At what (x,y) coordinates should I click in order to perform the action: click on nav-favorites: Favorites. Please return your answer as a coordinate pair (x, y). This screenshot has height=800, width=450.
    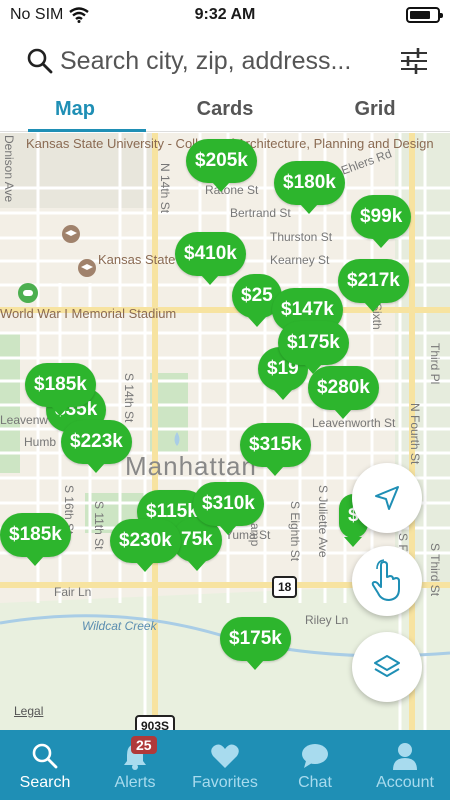
    Looking at the image, I should click on (225, 765).